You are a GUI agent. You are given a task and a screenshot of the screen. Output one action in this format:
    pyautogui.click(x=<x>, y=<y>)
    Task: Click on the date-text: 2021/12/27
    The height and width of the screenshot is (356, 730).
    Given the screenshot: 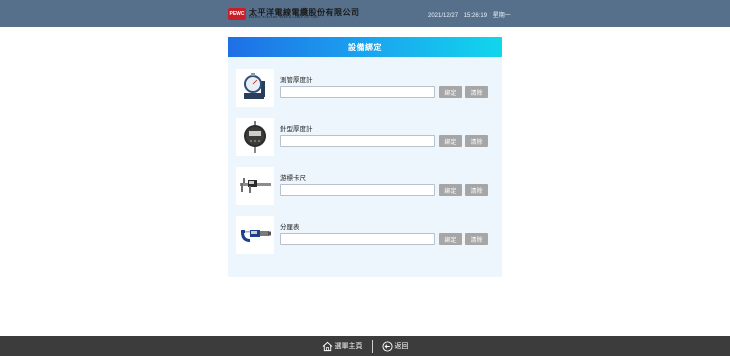 What is the action you would take?
    pyautogui.click(x=443, y=16)
    